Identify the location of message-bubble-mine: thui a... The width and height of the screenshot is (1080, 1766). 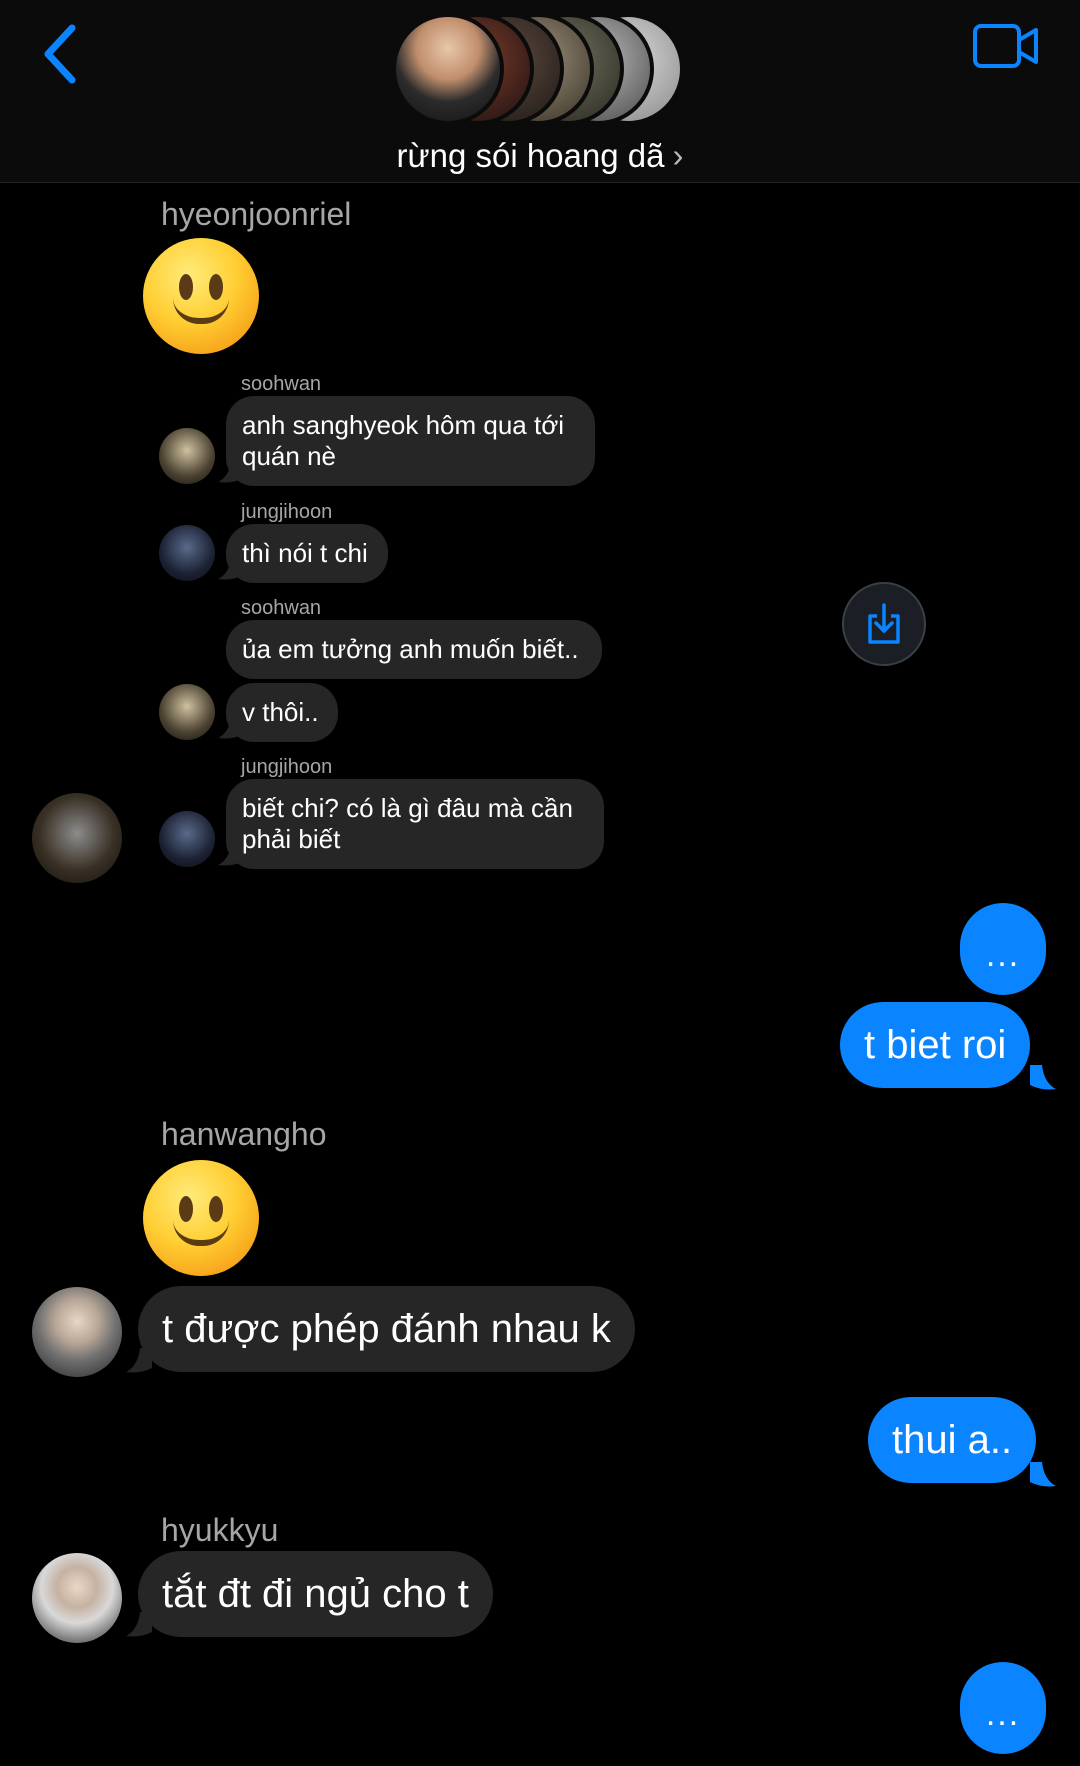
(952, 1440).